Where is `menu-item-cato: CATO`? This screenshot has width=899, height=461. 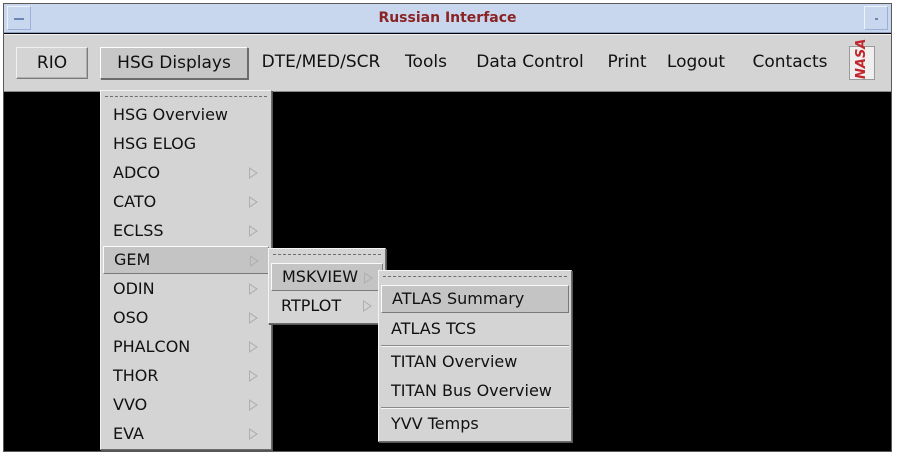
menu-item-cato: CATO is located at coordinates (186, 202).